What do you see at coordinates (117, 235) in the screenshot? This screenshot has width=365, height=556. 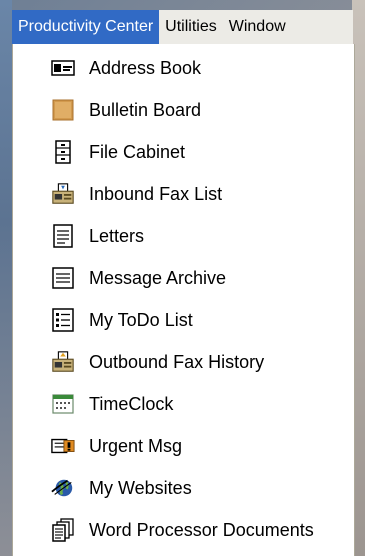 I see `menu-item-label: Letters` at bounding box center [117, 235].